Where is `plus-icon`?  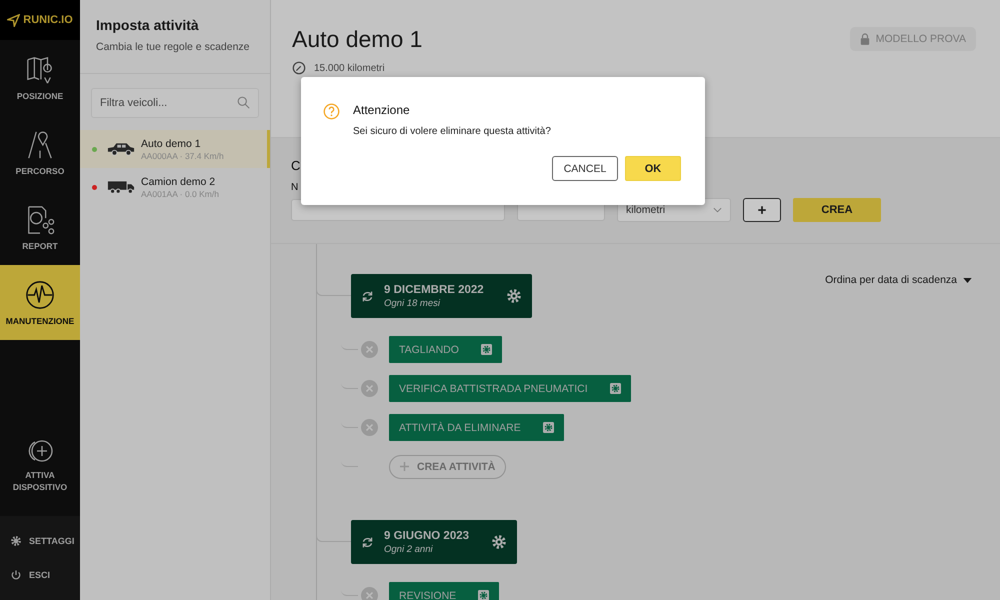
plus-icon is located at coordinates (404, 466).